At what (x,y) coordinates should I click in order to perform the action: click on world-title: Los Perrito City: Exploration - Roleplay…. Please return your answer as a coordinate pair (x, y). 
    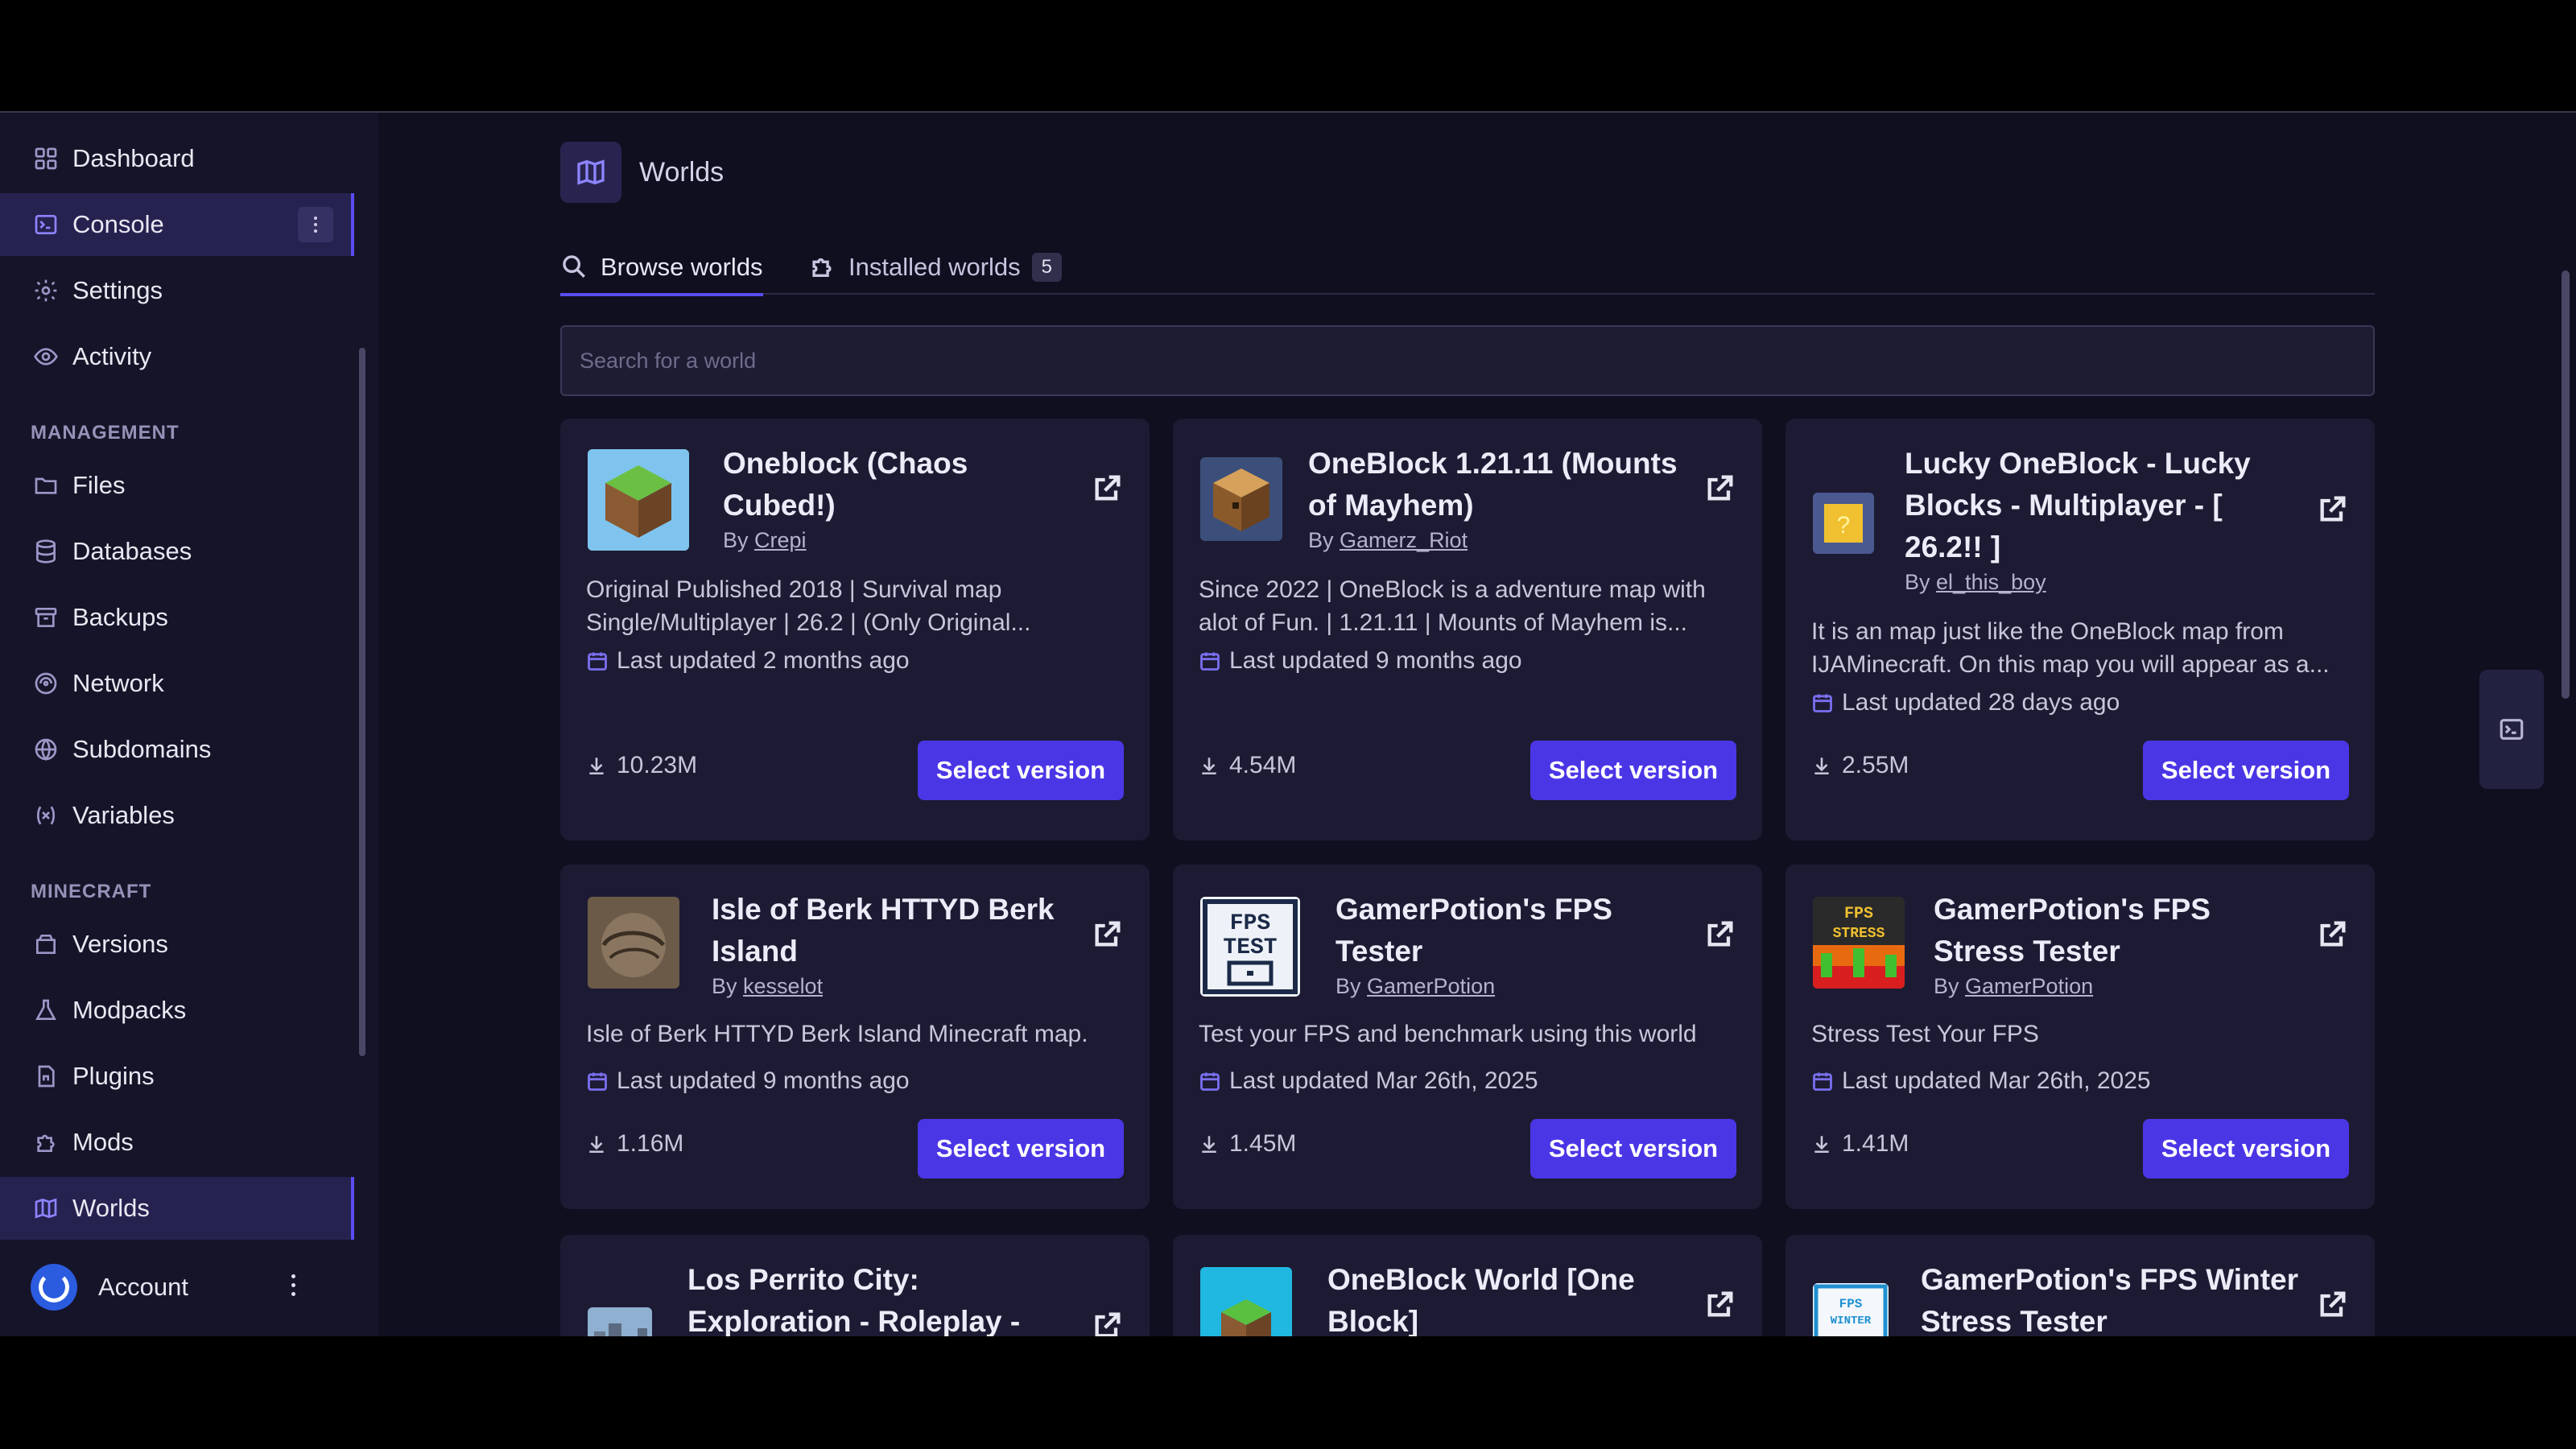
    Looking at the image, I should click on (854, 1299).